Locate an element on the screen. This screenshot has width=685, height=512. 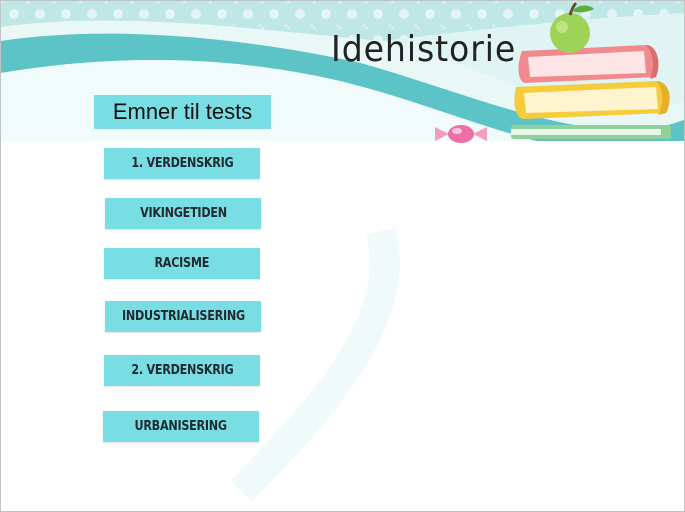
topic-button-urbanisering: URBANISERING is located at coordinates (181, 426).